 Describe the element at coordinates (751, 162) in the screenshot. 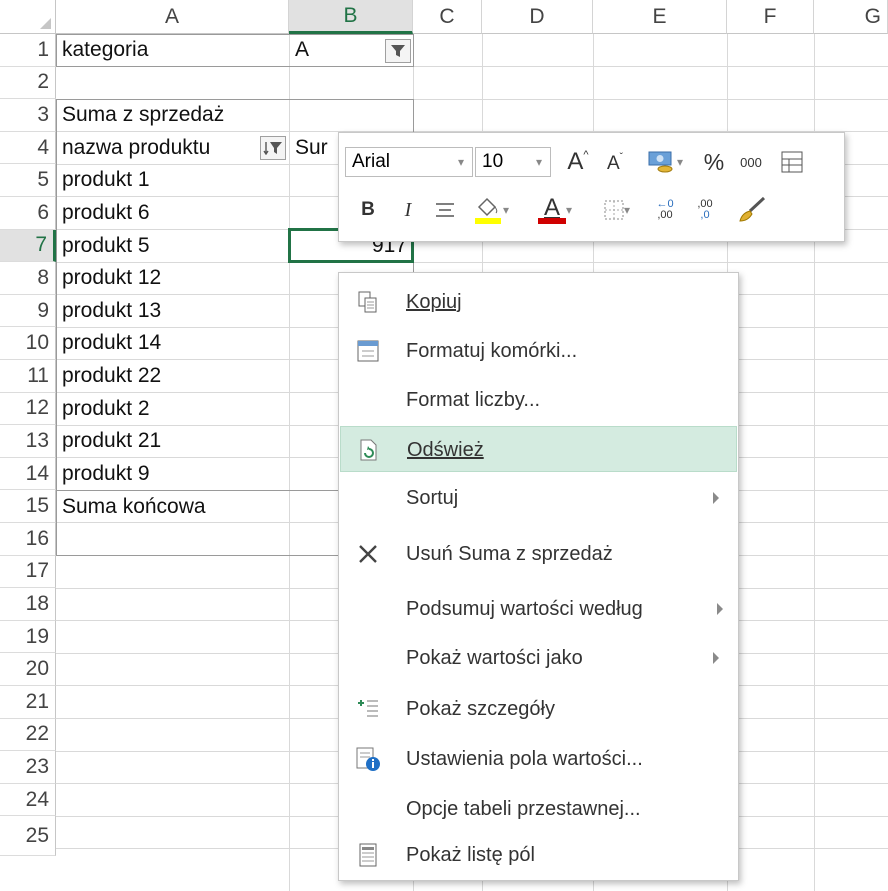

I see `comma-style-button: 000` at that location.